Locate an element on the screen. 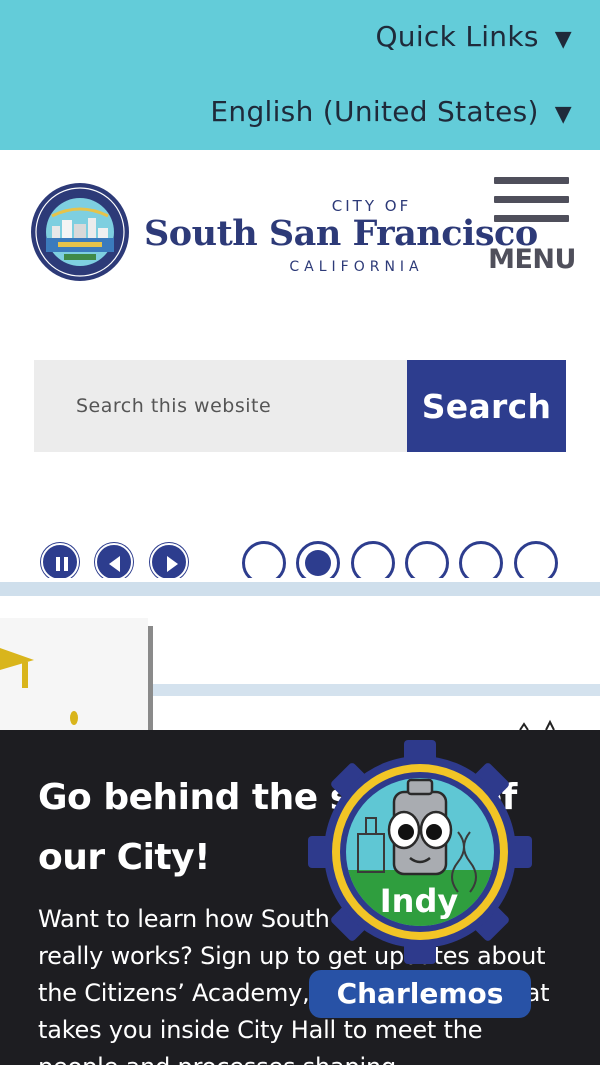 This screenshot has width=600, height=1065. utility-bar: Quick Links ▼ English (United States) ▼ is located at coordinates (300, 75).